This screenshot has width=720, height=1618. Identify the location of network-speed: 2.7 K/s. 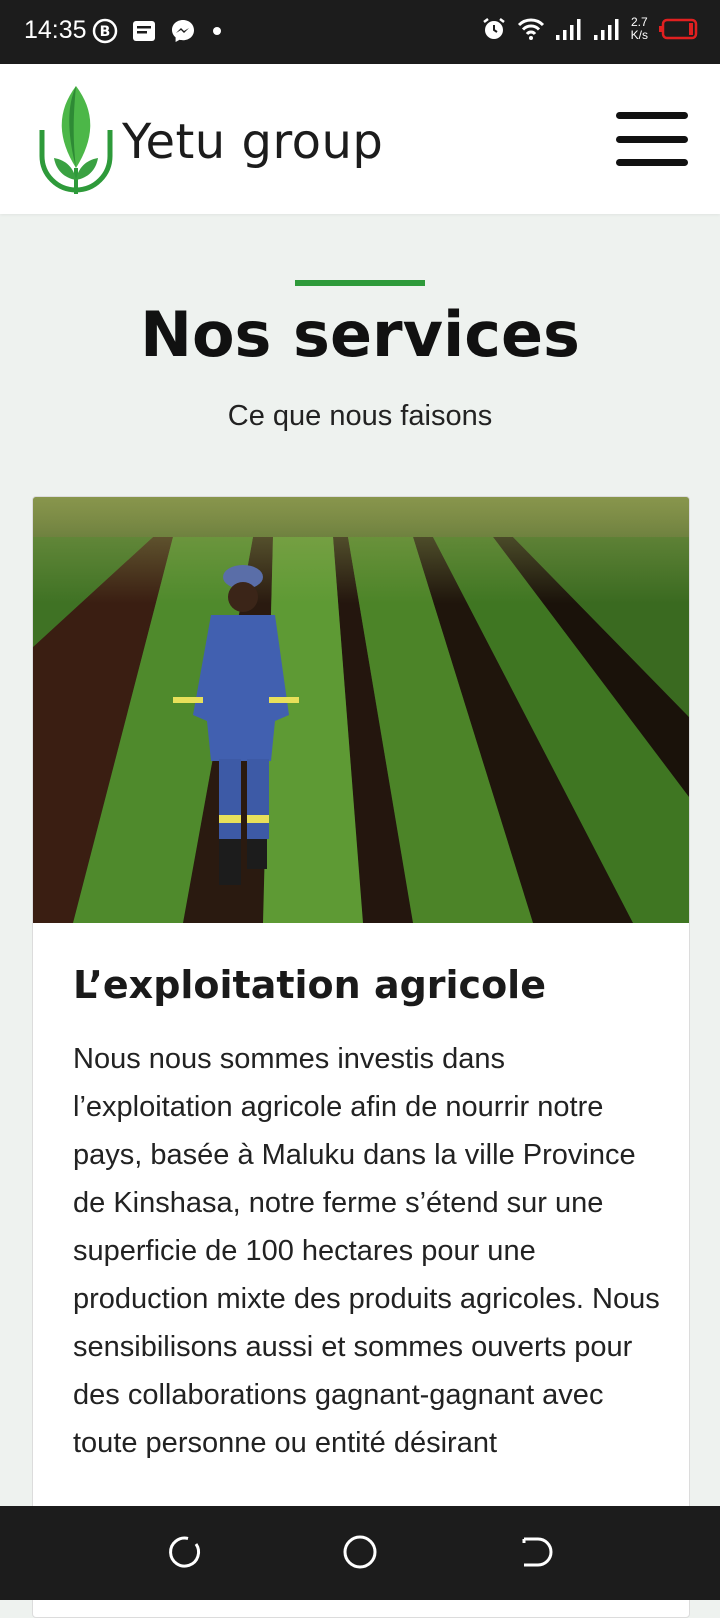
(639, 28).